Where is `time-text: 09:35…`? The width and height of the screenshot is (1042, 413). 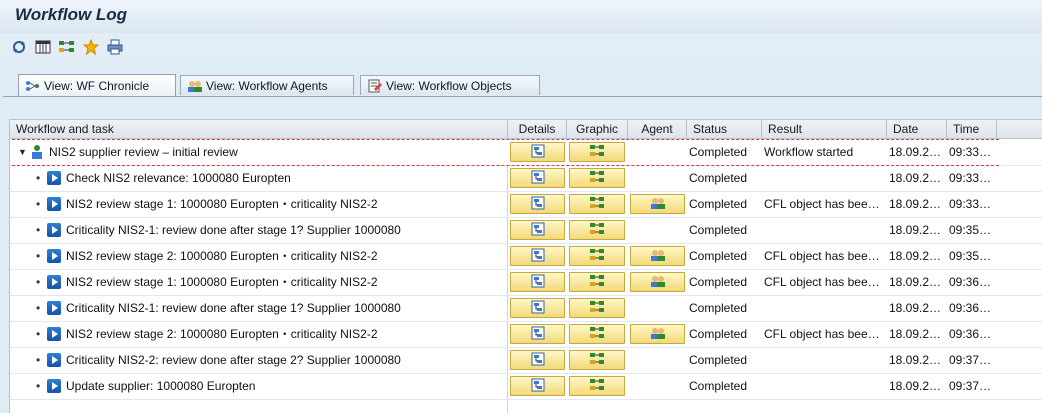
time-text: 09:35… is located at coordinates (970, 256).